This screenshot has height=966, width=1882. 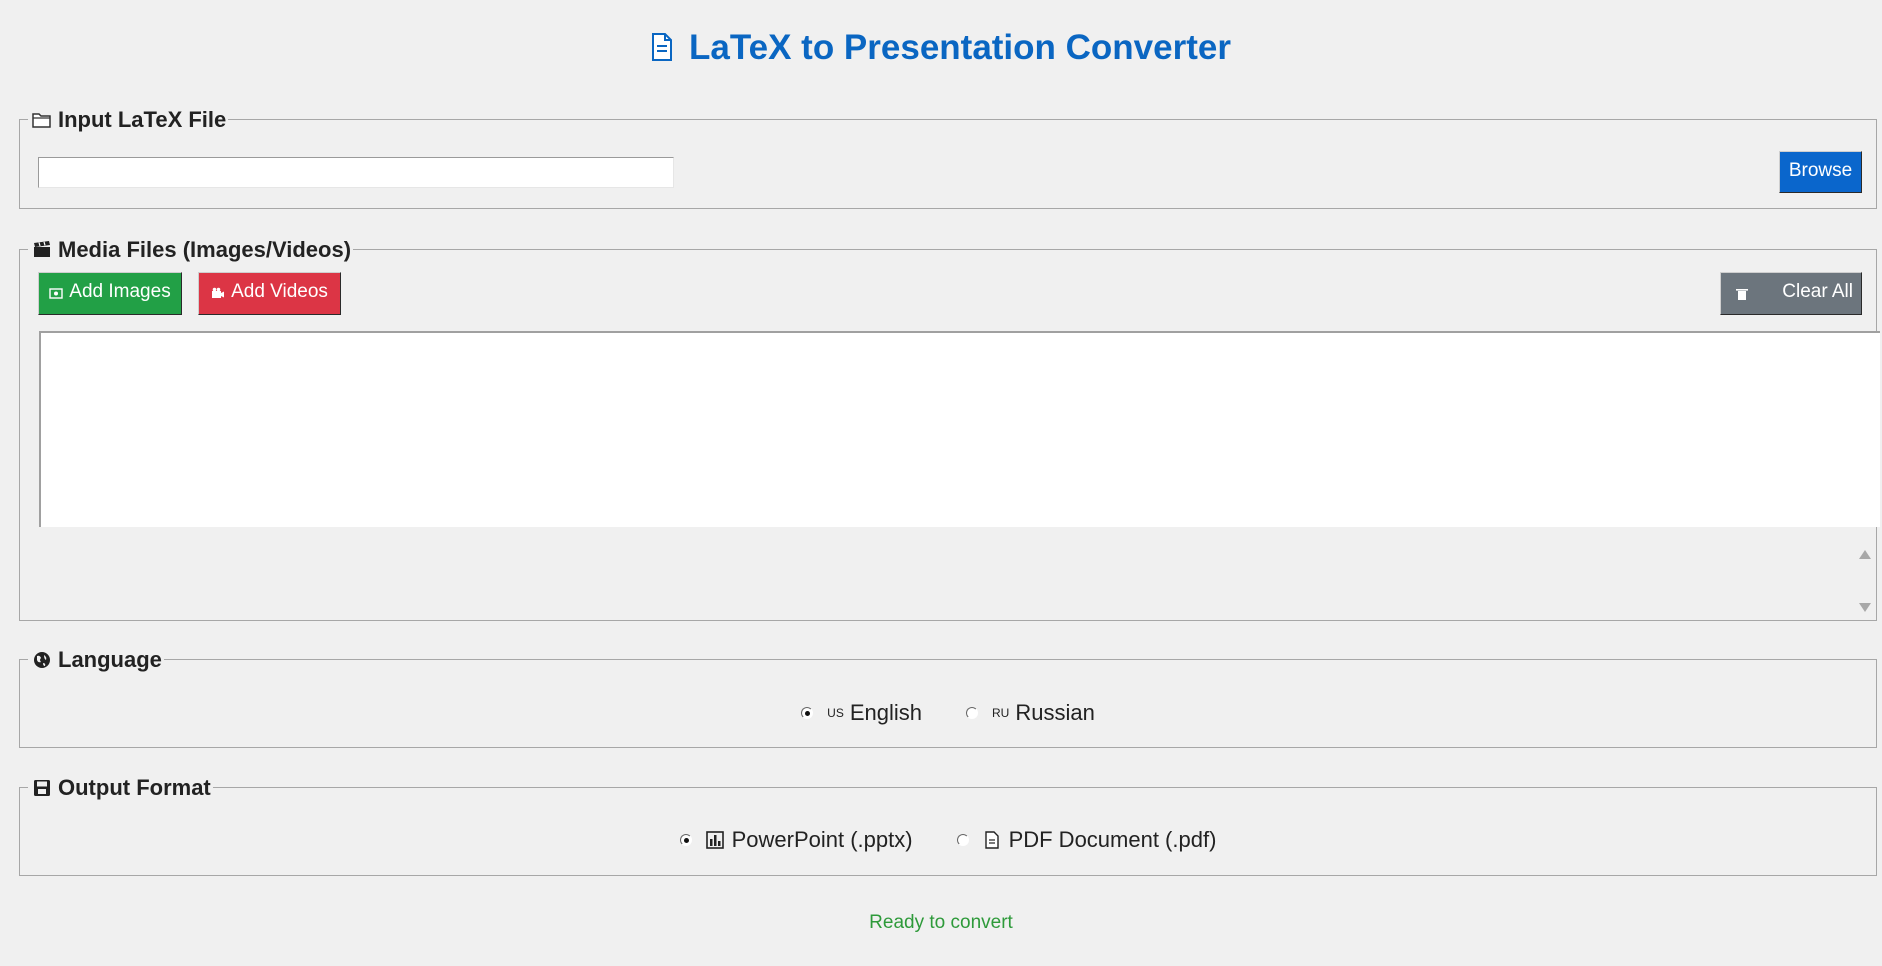 What do you see at coordinates (1112, 839) in the screenshot?
I see `pdf-label: PDF Document (.pdf)` at bounding box center [1112, 839].